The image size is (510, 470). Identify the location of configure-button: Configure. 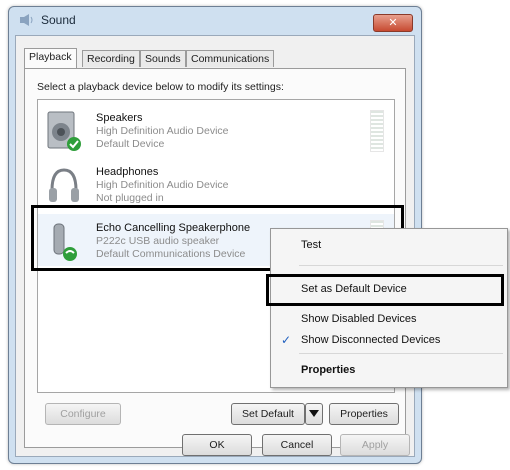
(83, 414).